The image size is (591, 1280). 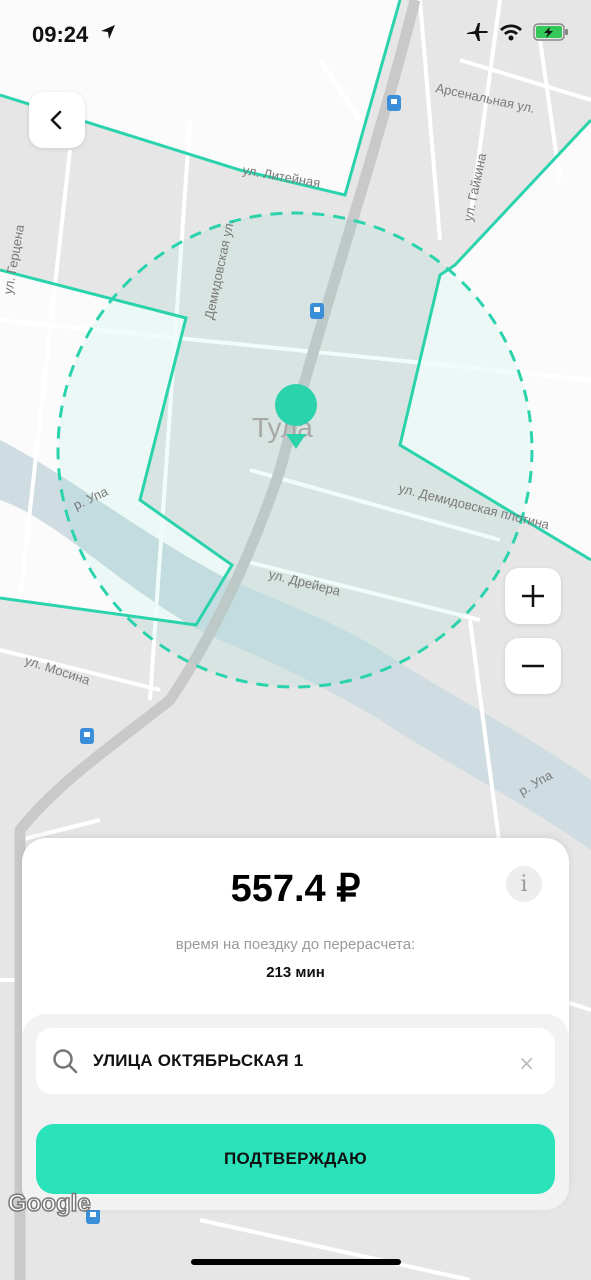 I want to click on minus-icon, so click(x=533, y=666).